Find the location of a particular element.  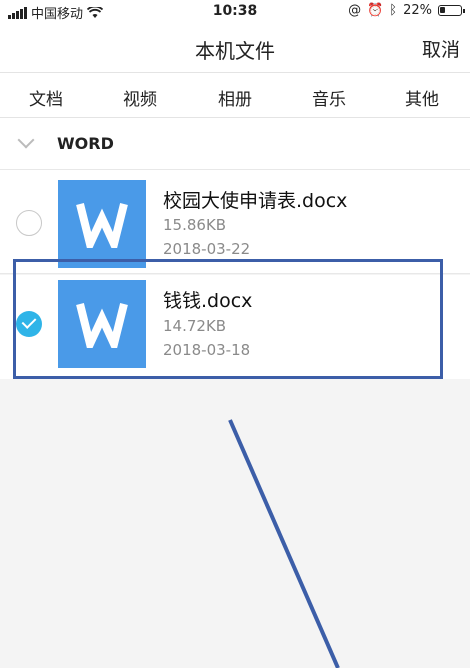

section-header-word: WORD is located at coordinates (235, 144).